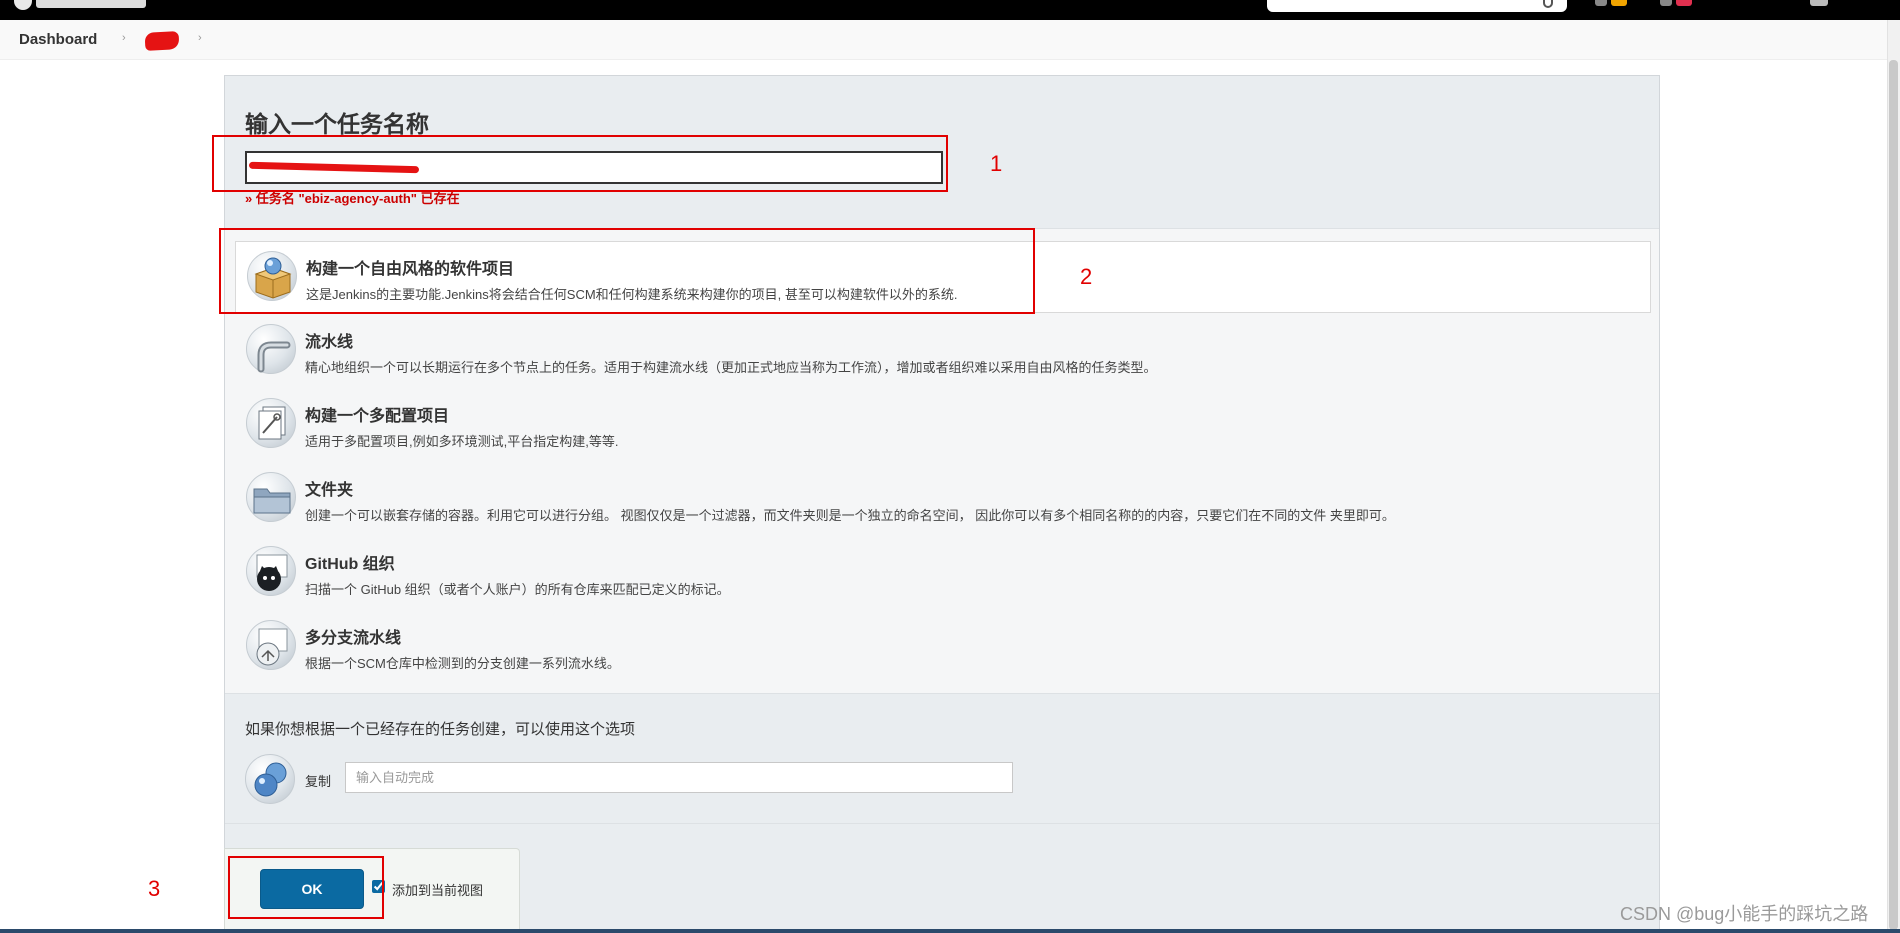 Image resolution: width=1900 pixels, height=933 pixels. Describe the element at coordinates (353, 638) in the screenshot. I see `item-type-name: 多分支流水线` at that location.